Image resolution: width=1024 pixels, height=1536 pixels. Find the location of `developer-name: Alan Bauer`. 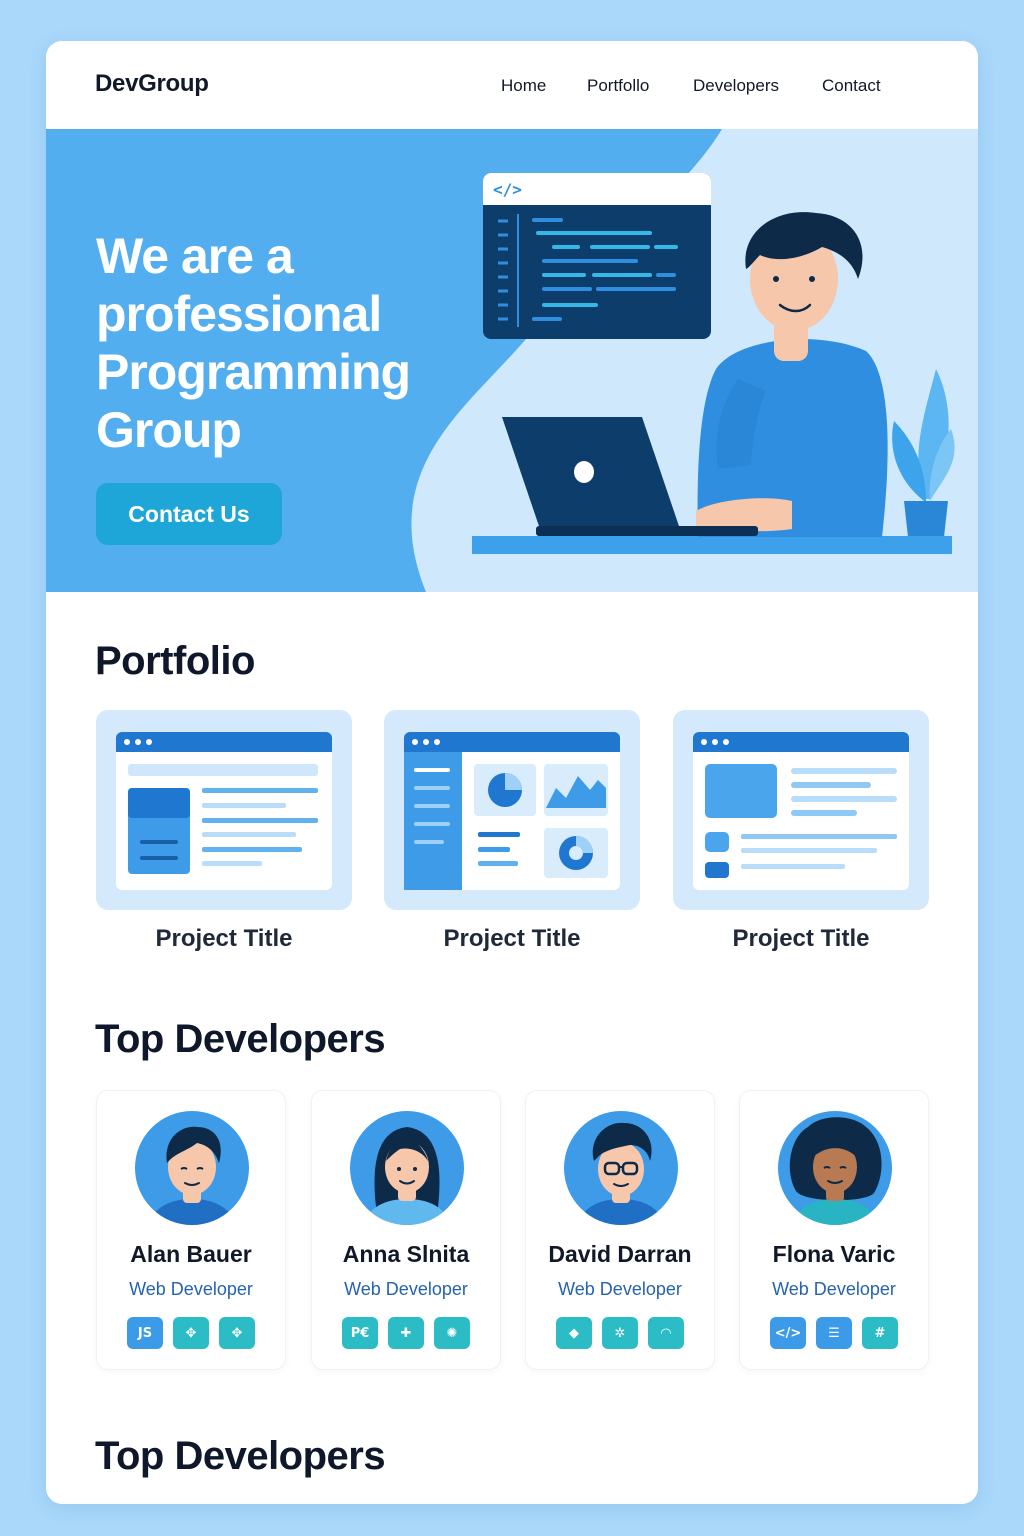

developer-name: Alan Bauer is located at coordinates (191, 1254).